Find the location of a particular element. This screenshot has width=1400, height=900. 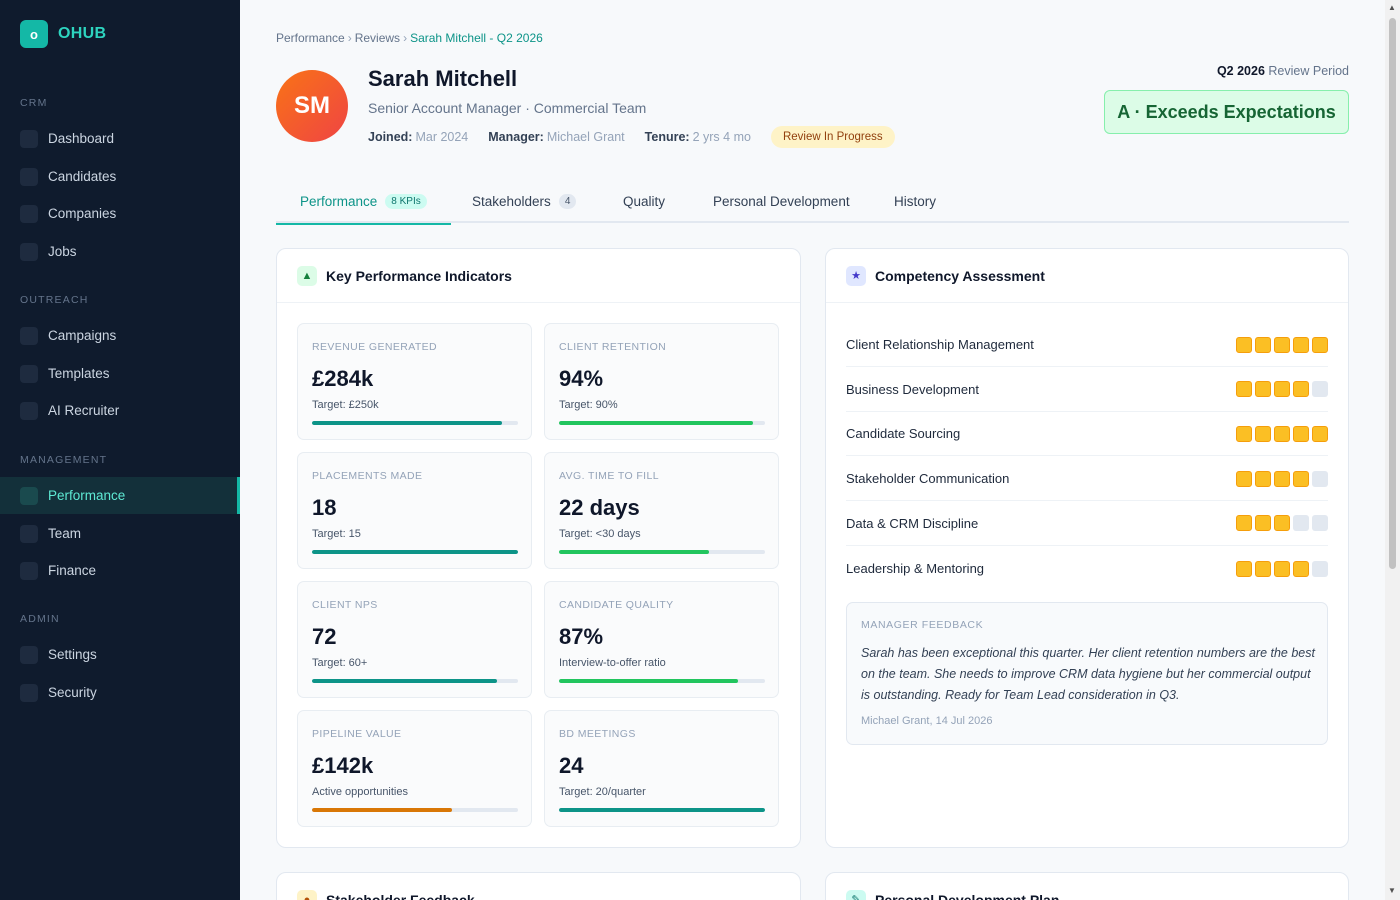

tab-label: Personal Development is located at coordinates (781, 201).